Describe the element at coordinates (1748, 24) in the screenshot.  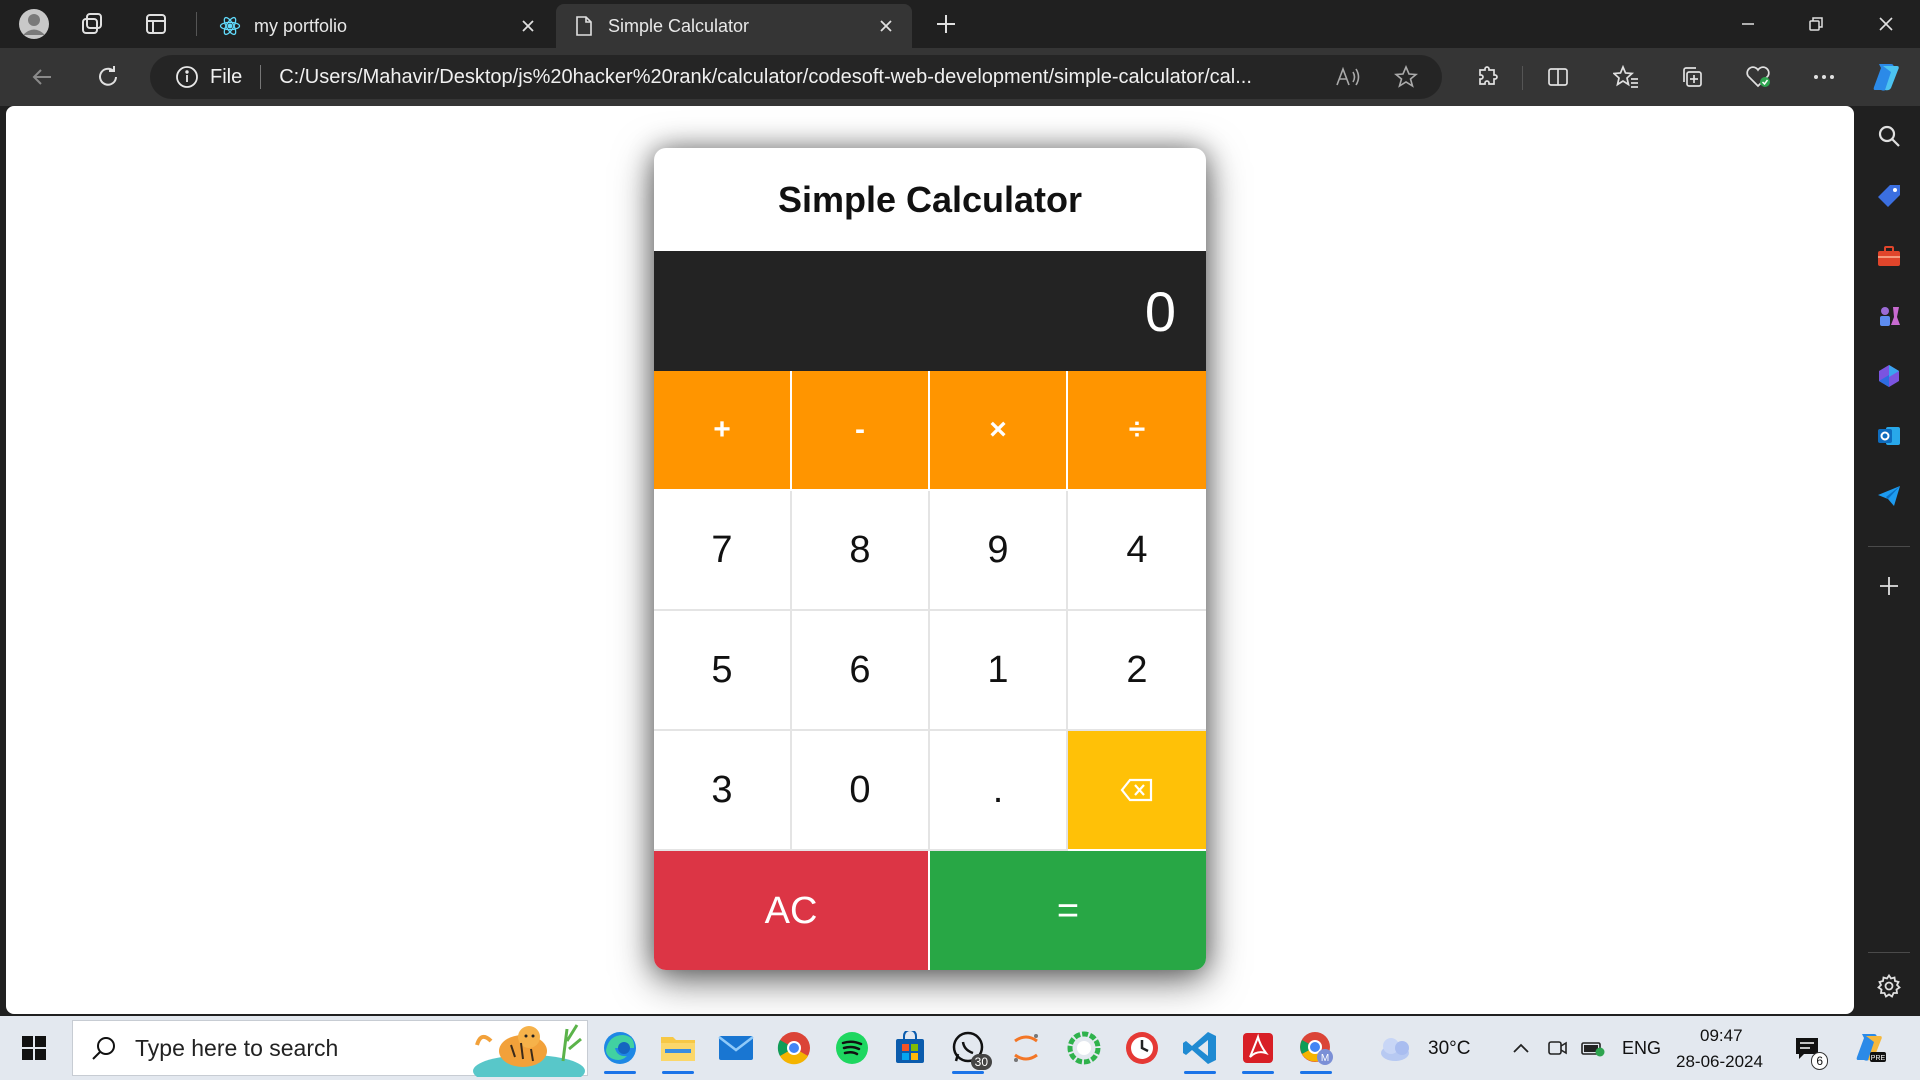
I see `minimize-icon` at that location.